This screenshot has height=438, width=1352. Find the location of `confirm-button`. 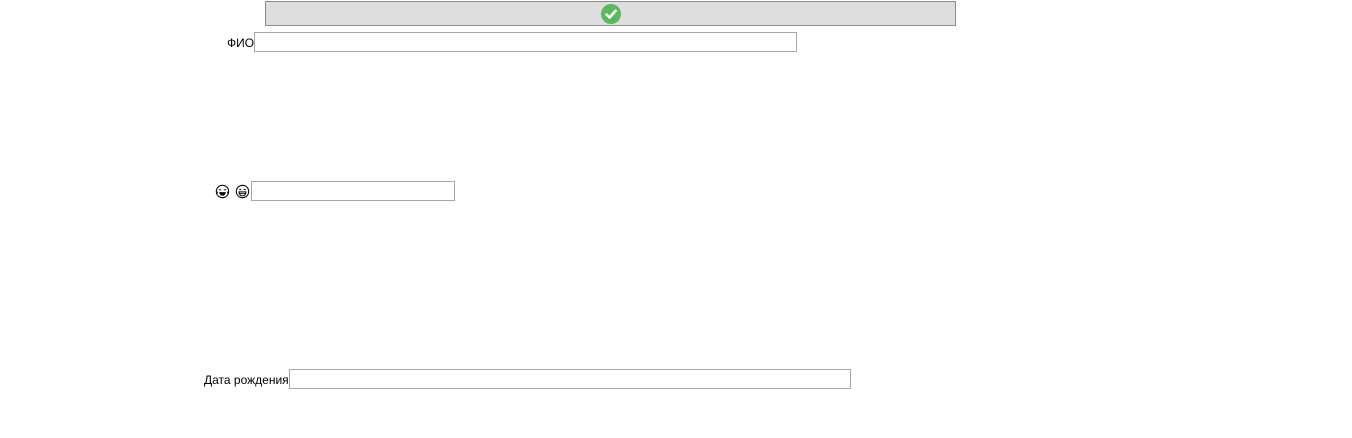

confirm-button is located at coordinates (610, 13).